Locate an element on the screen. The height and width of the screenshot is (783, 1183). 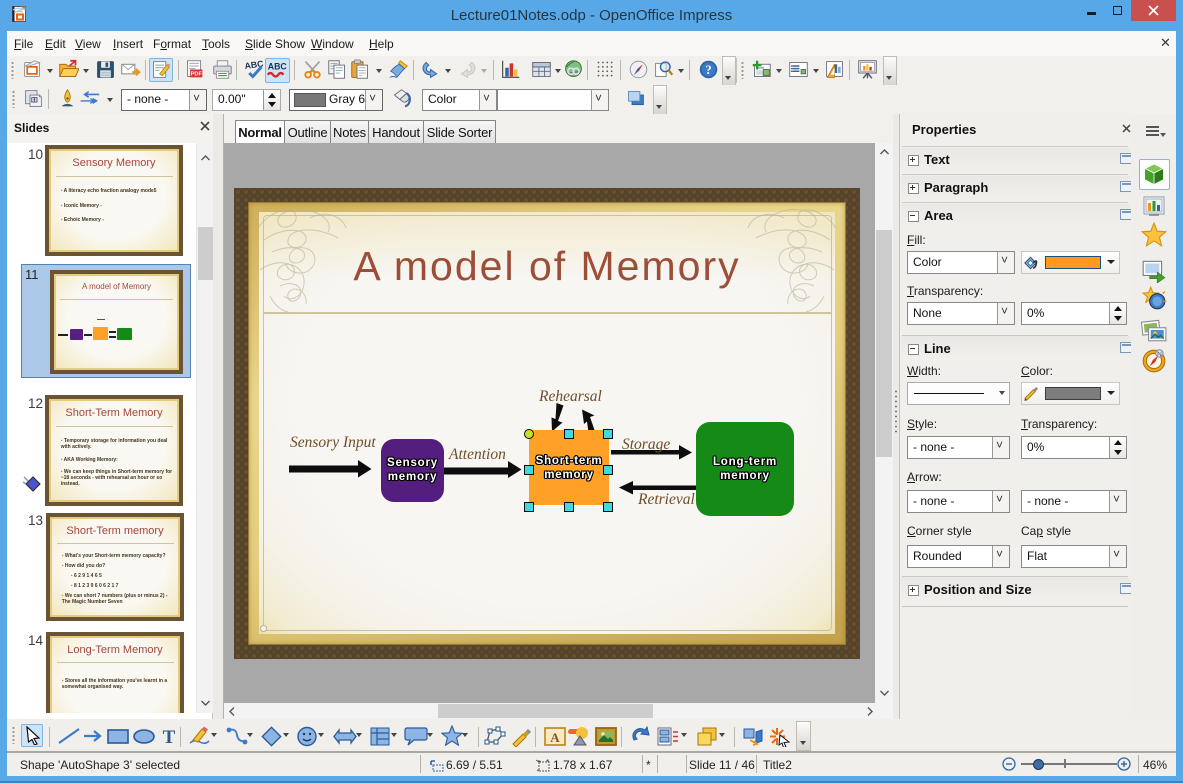
svg-text: PDF is located at coordinates (197, 75).